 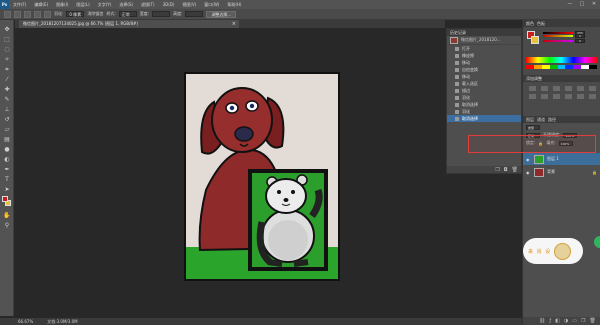 I want to click on antialias-checkbox: 消除锯齿, so click(x=95, y=14).